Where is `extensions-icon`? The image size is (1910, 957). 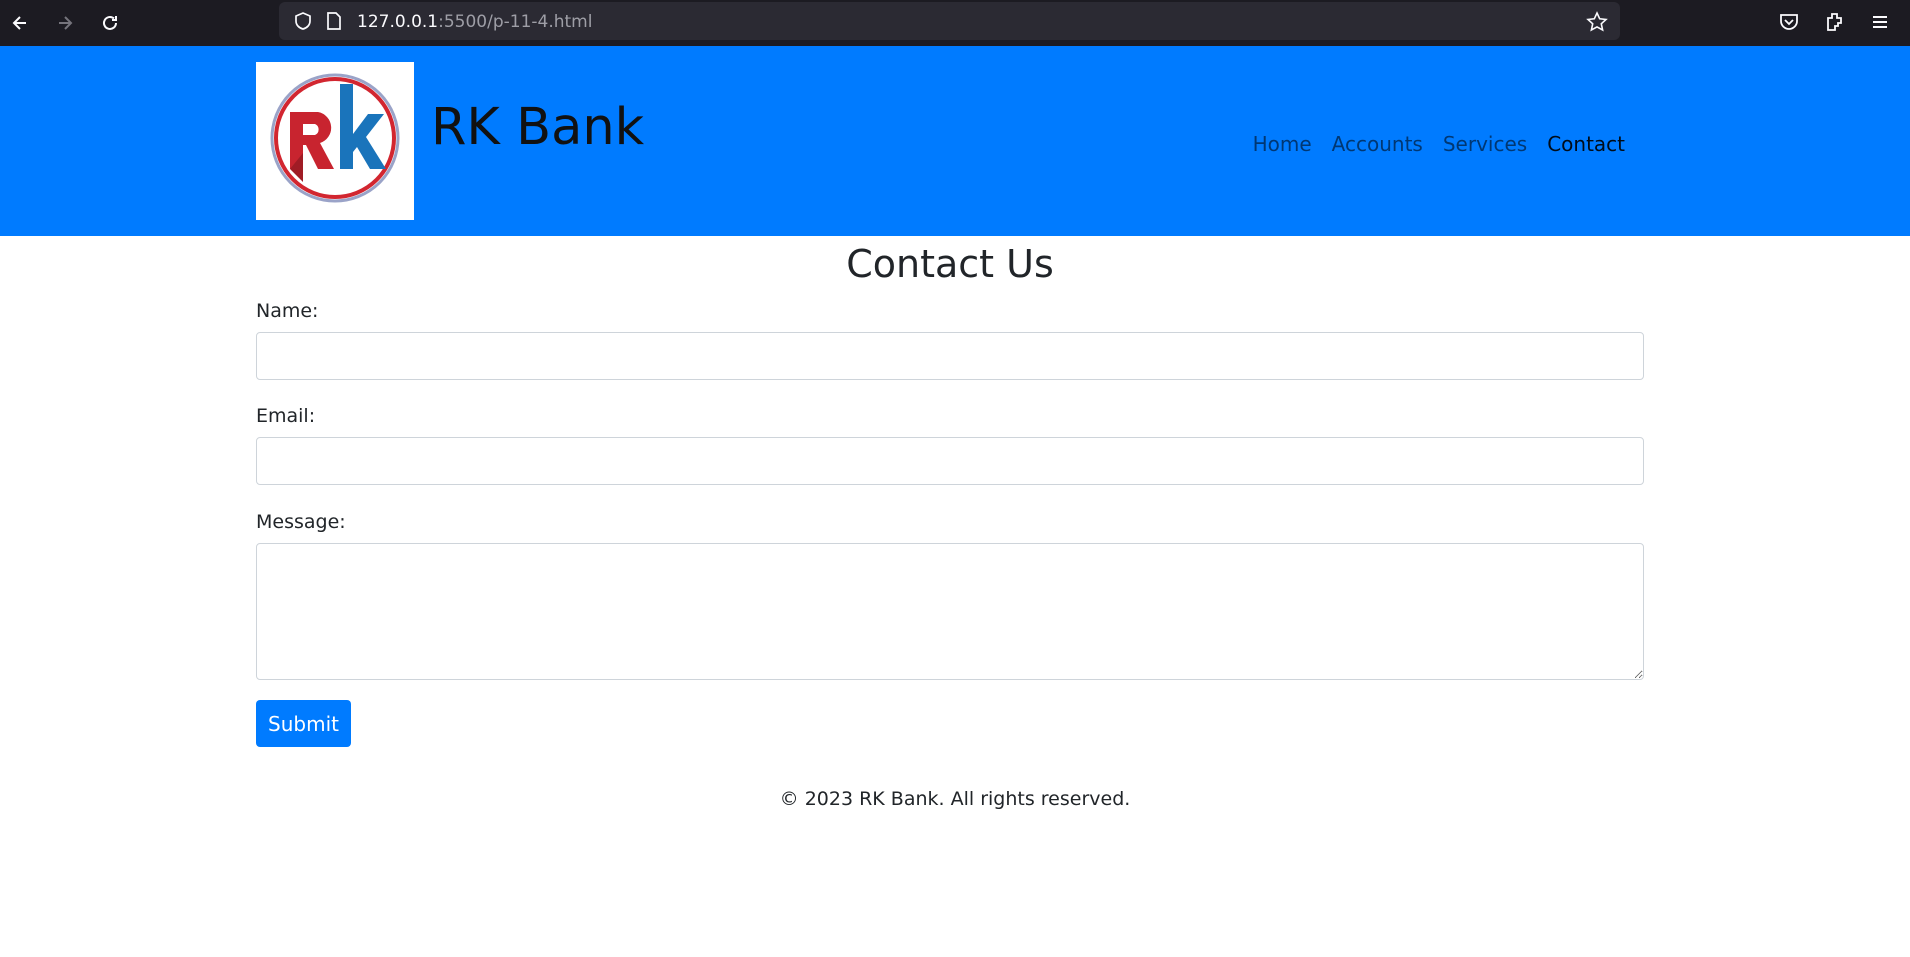 extensions-icon is located at coordinates (1835, 22).